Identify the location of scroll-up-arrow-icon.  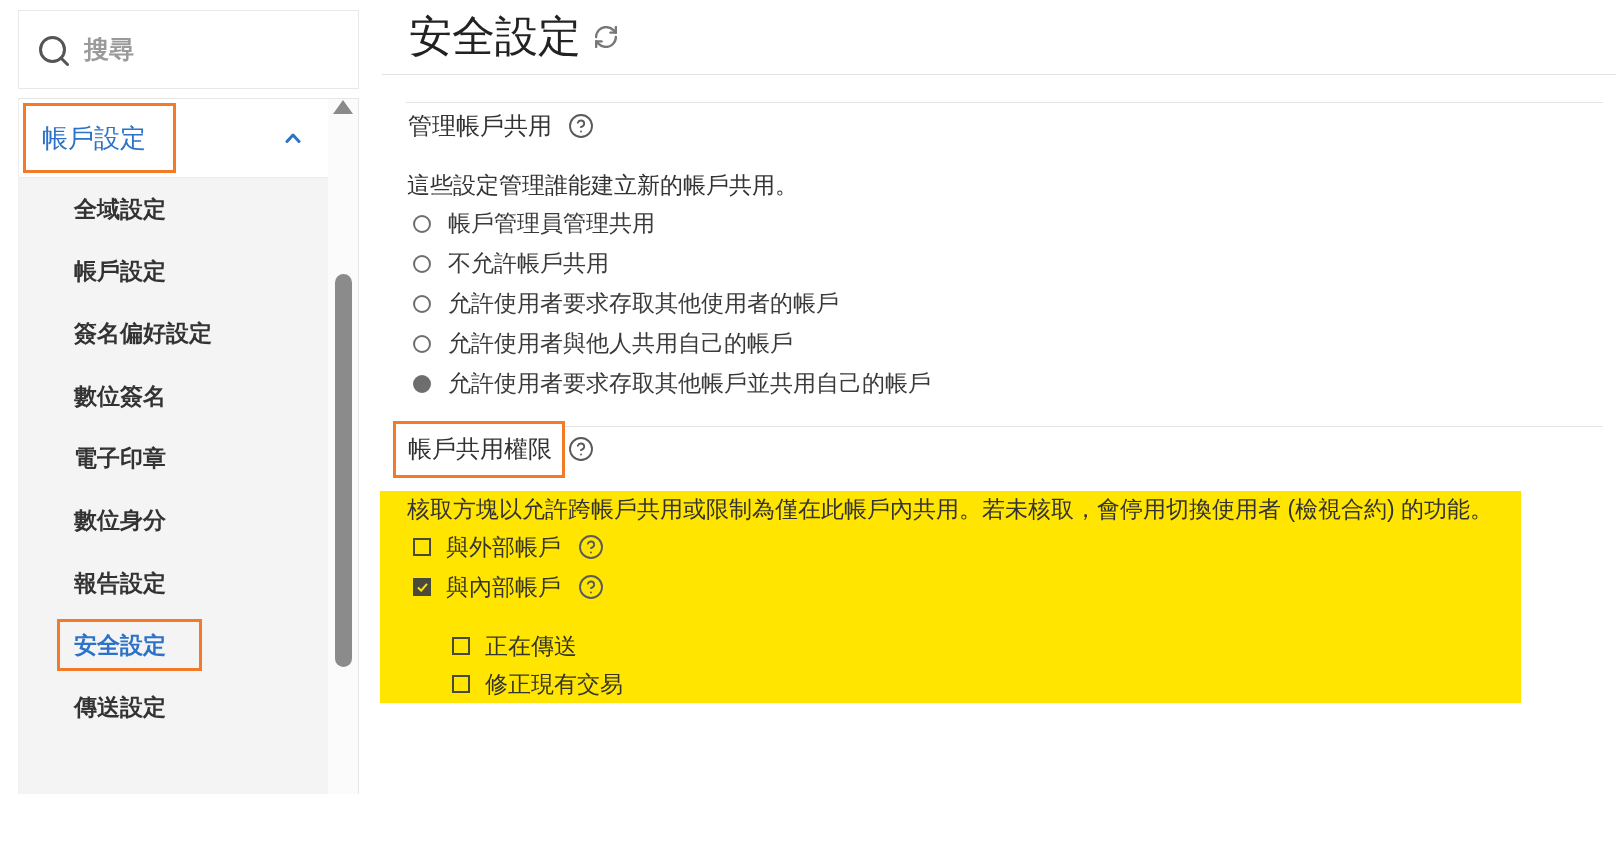
(343, 107).